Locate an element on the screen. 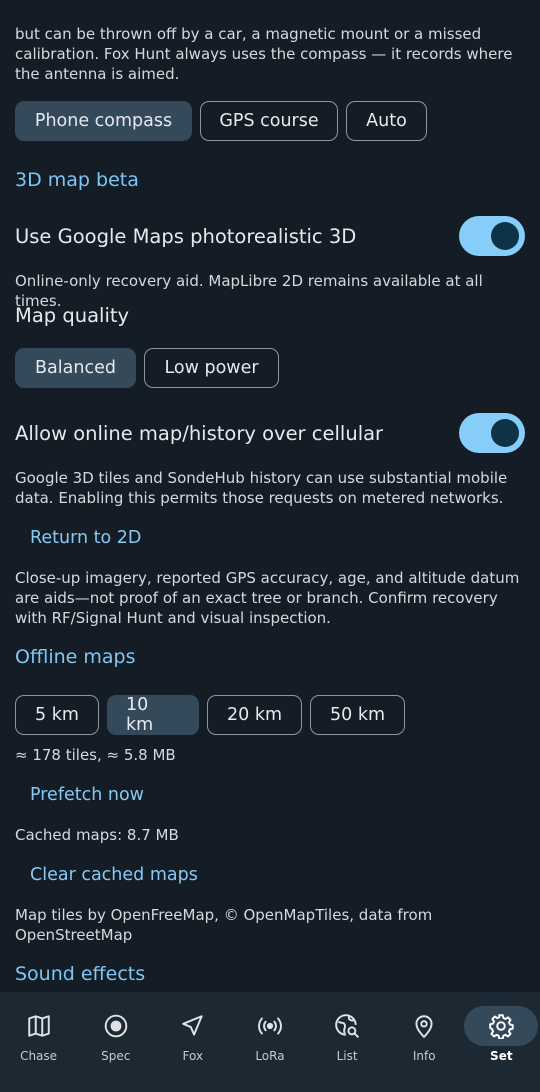 The height and width of the screenshot is (1092, 540). bottom-navigation: Chase Spec Fox LoRa List Info Set is located at coordinates (270, 1042).